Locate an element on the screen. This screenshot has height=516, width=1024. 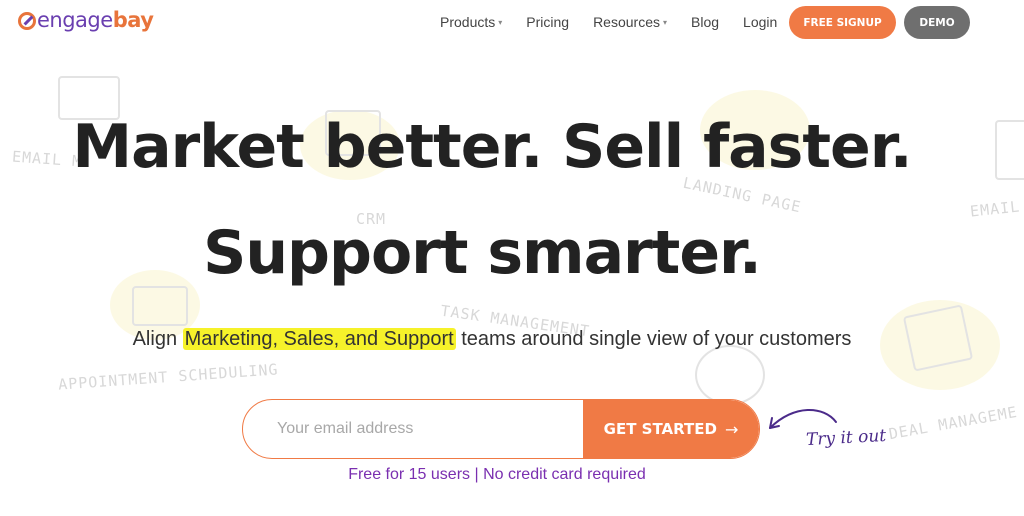
hero-headline-line2: Support smarter. is located at coordinates (482, 253).